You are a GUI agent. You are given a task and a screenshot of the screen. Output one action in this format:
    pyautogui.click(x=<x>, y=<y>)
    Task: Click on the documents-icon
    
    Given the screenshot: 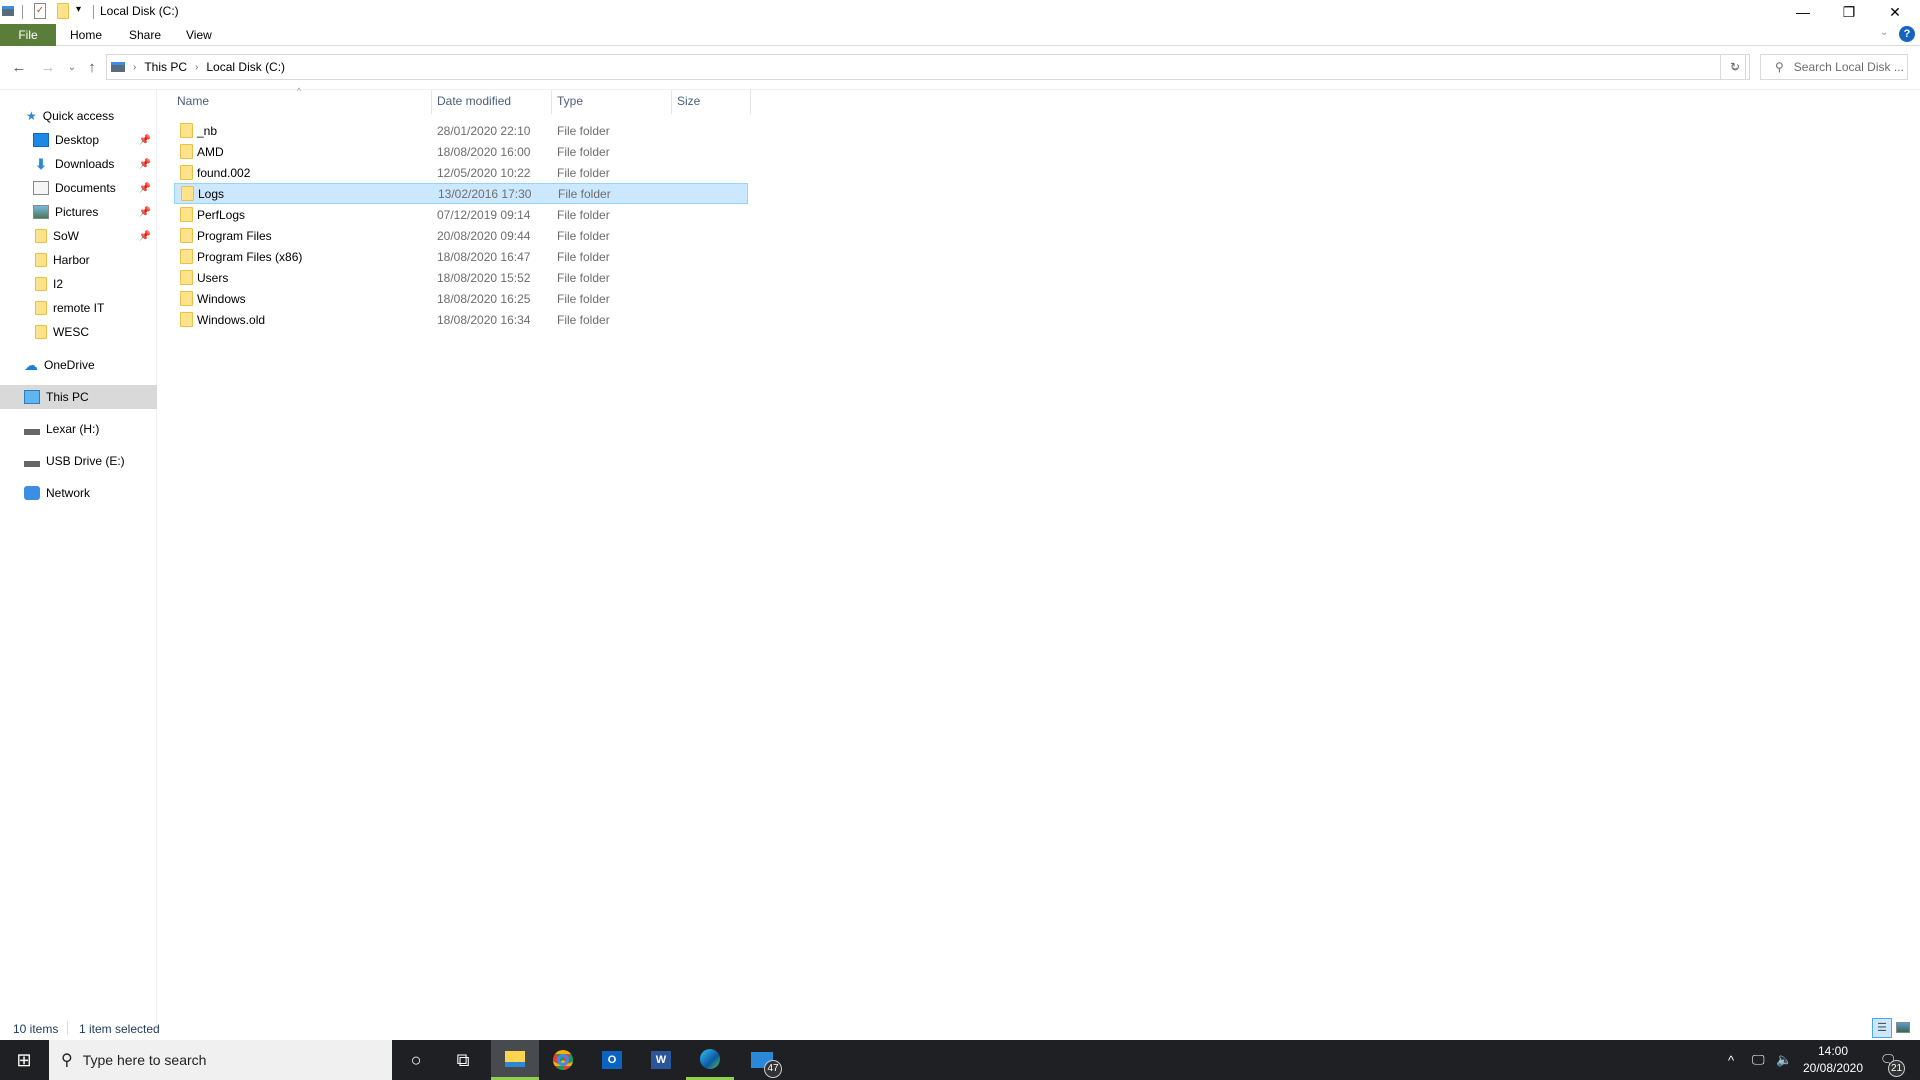 What is the action you would take?
    pyautogui.click(x=41, y=188)
    